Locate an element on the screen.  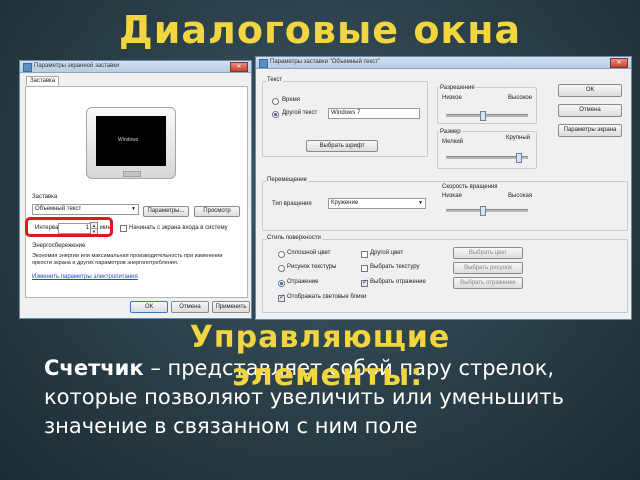
specular-checkbox-label: Отображать световые блики is located at coordinates (327, 297).